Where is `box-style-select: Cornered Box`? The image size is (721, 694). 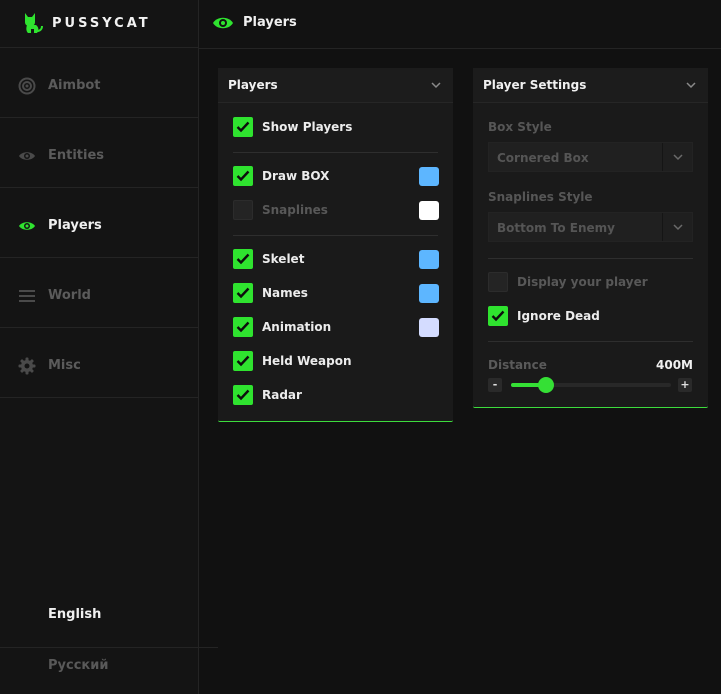 box-style-select: Cornered Box is located at coordinates (590, 157).